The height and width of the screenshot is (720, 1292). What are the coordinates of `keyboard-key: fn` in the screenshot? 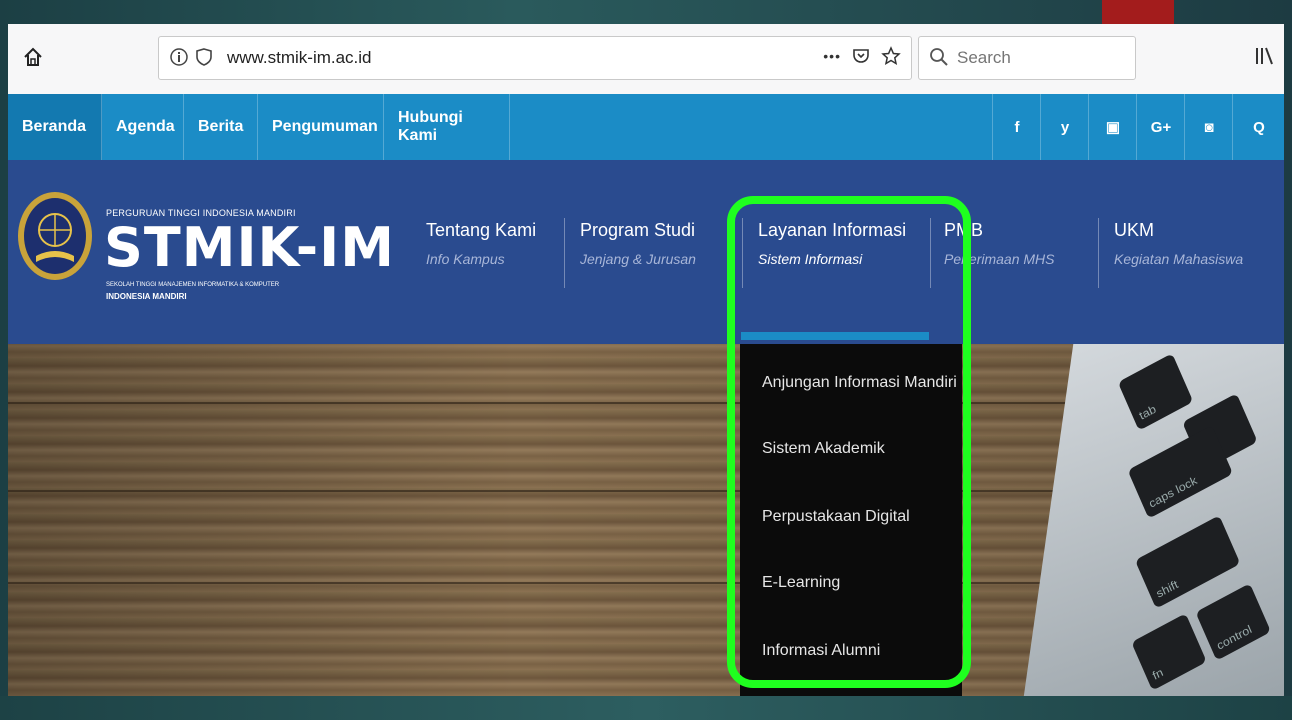 It's located at (1169, 652).